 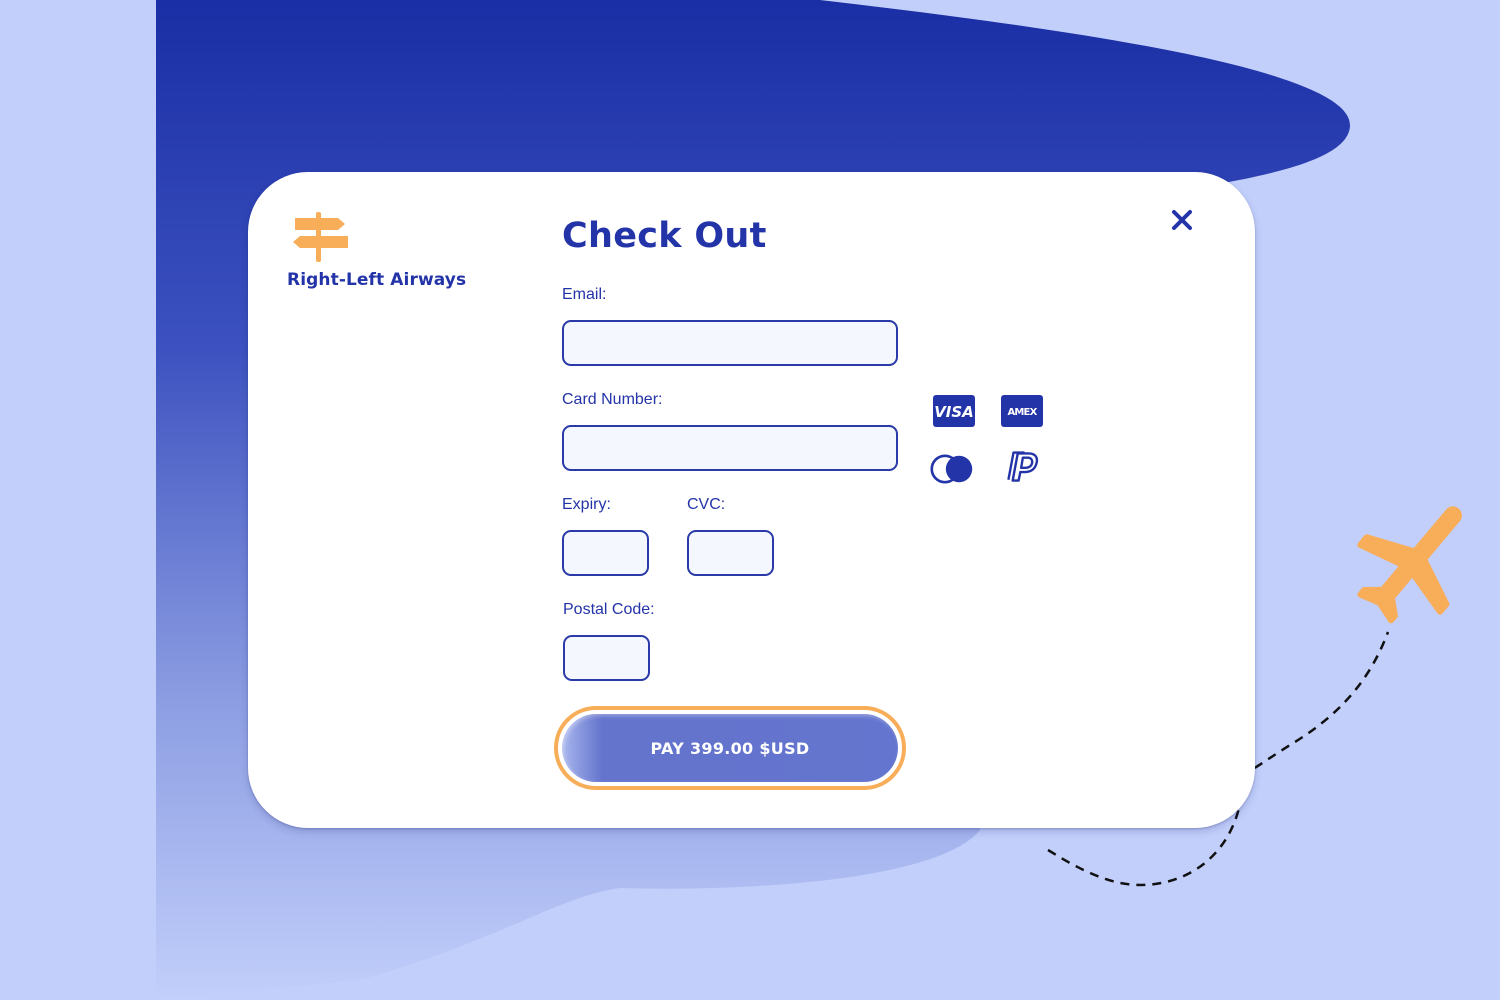 I want to click on email-field, so click(x=730, y=343).